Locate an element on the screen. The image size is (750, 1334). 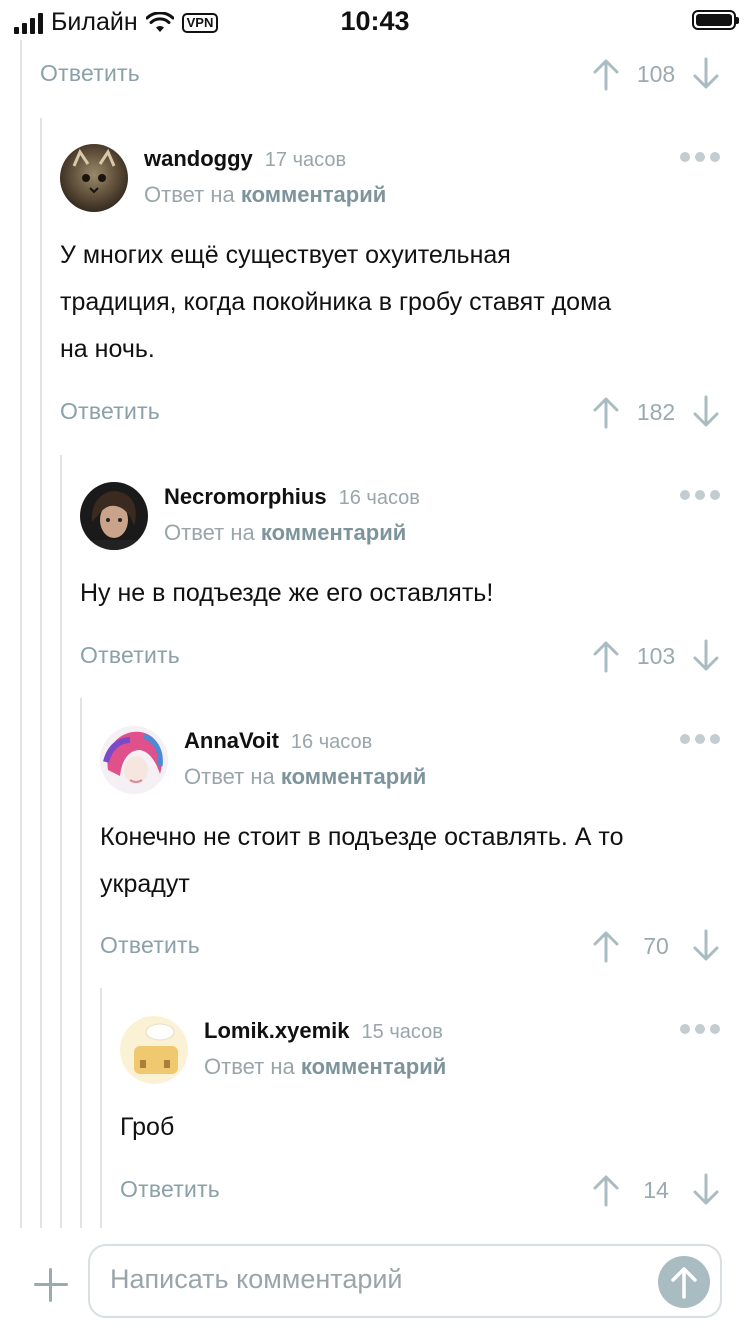
arrow-up-icon is located at coordinates (684, 1283).